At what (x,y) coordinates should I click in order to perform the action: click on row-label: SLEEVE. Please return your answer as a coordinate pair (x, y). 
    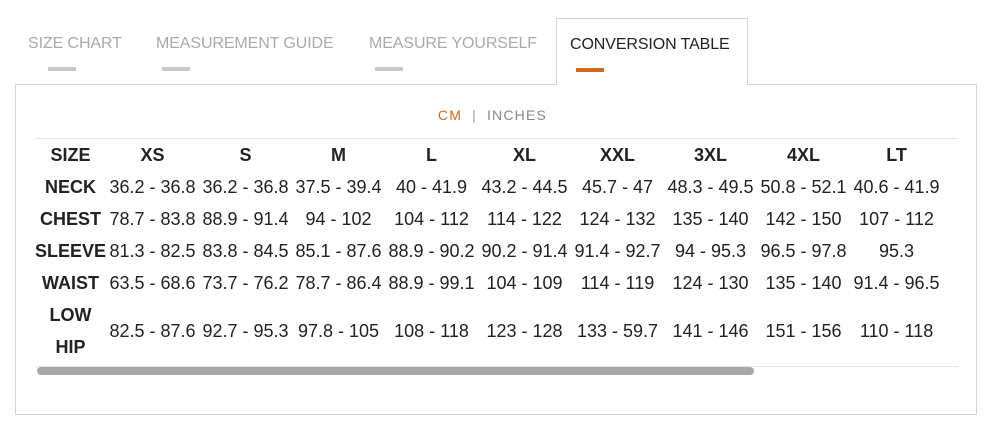
    Looking at the image, I should click on (71, 250).